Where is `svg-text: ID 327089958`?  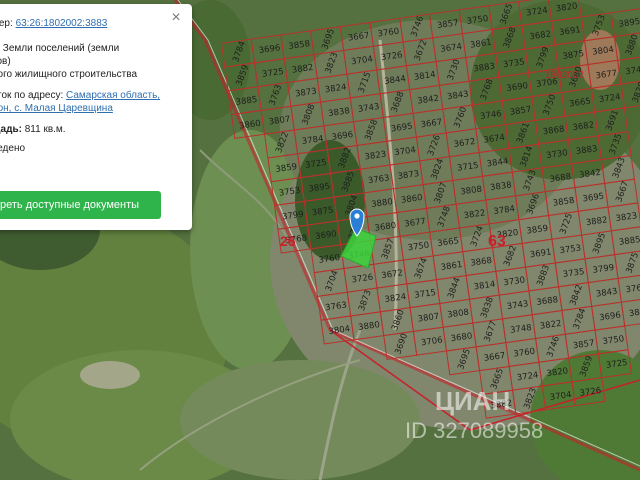
svg-text: ID 327089958 is located at coordinates (474, 430).